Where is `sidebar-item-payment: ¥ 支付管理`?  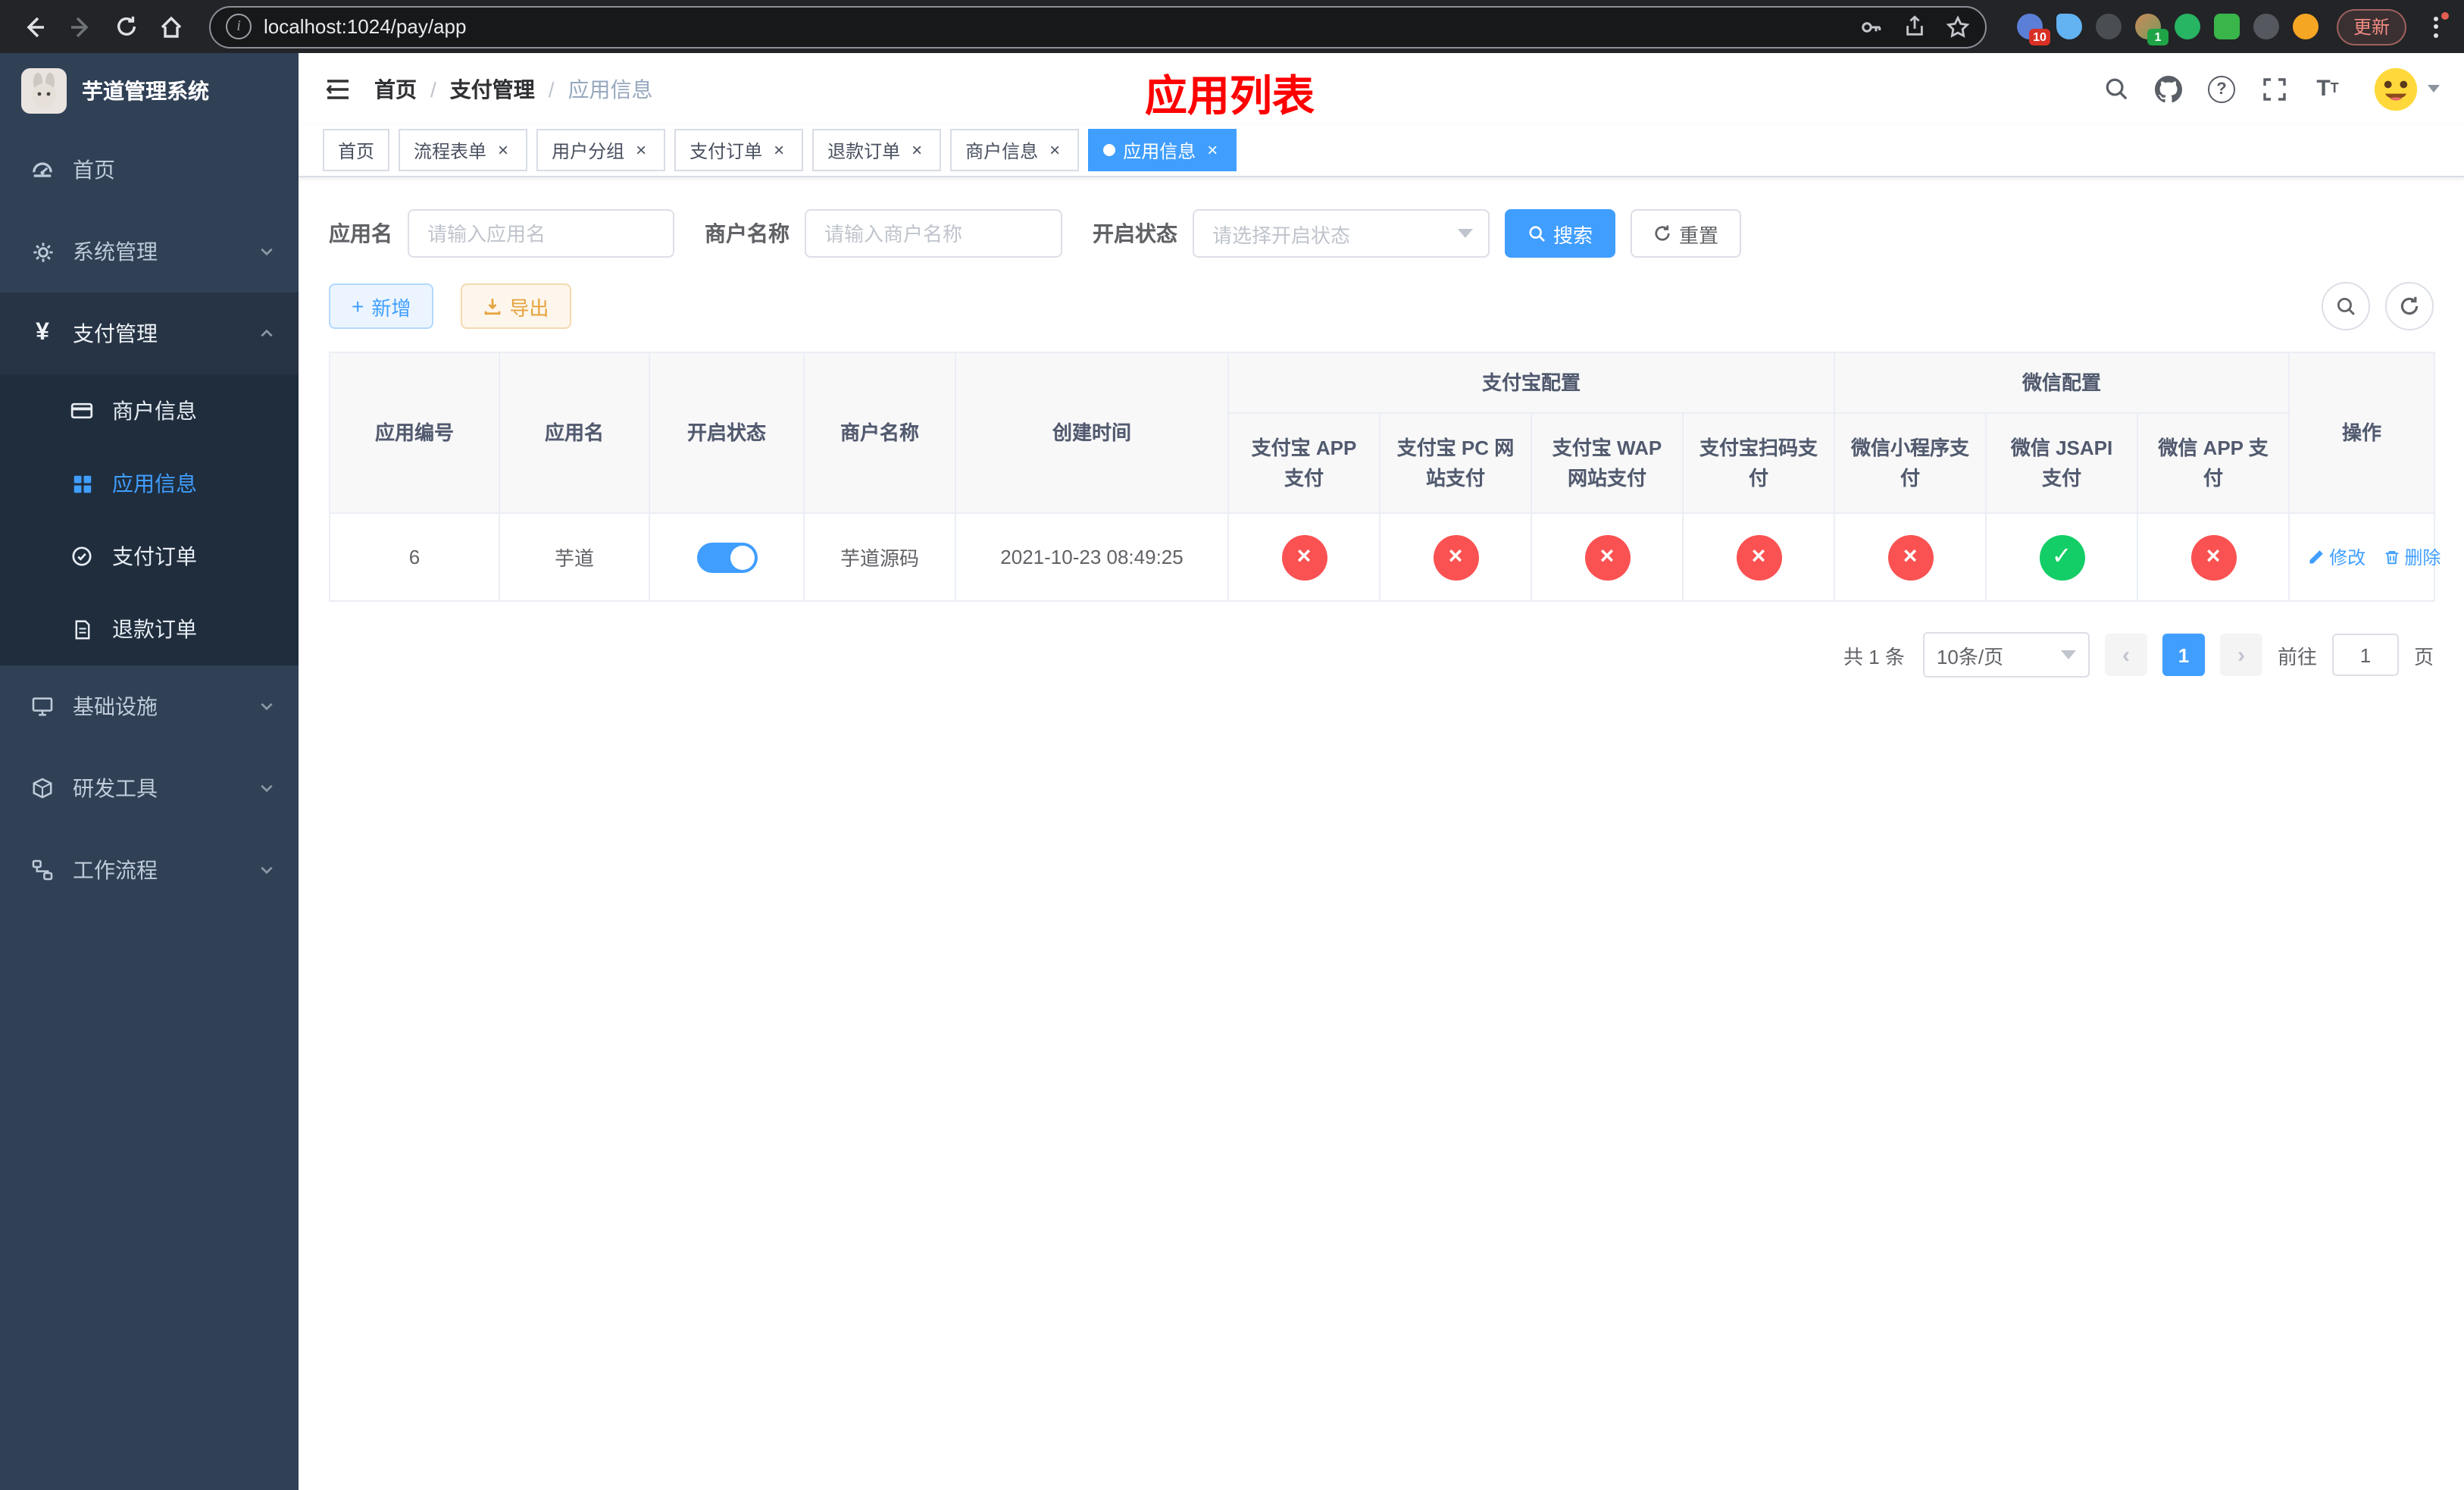 sidebar-item-payment: ¥ 支付管理 is located at coordinates (149, 334).